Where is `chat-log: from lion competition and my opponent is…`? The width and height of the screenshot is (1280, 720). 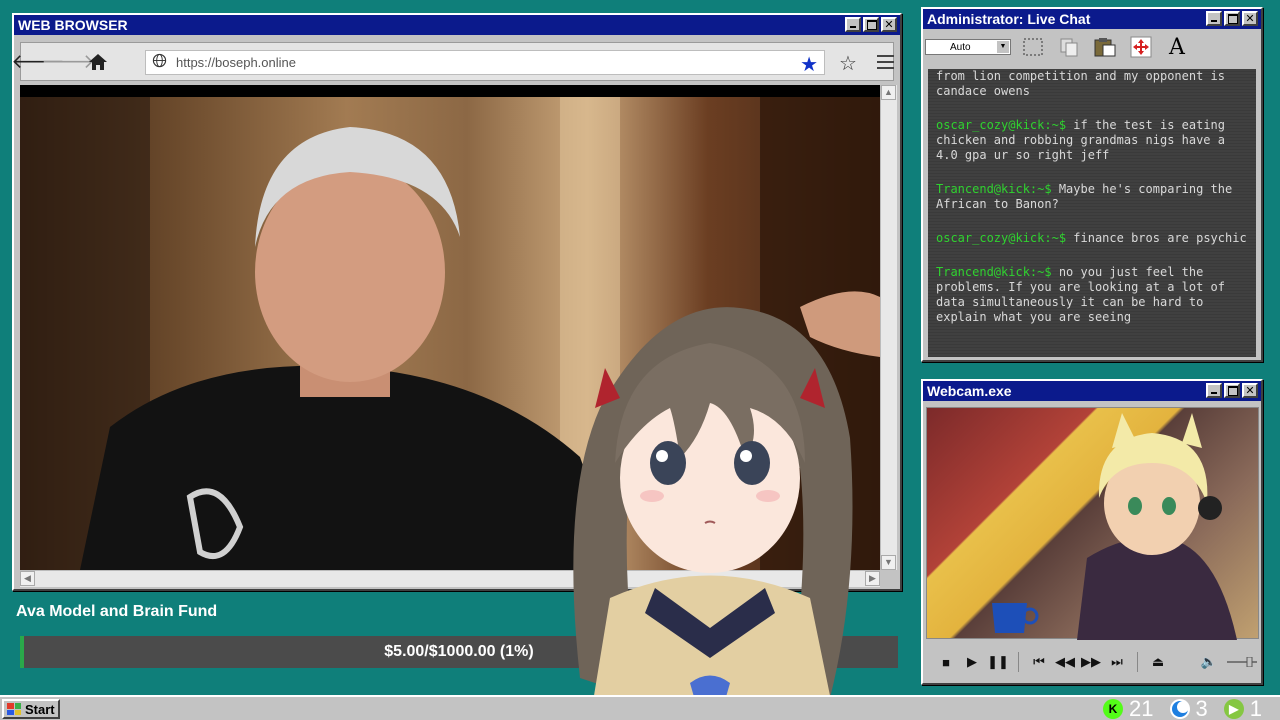
chat-log: from lion competition and my opponent is… is located at coordinates (1092, 213).